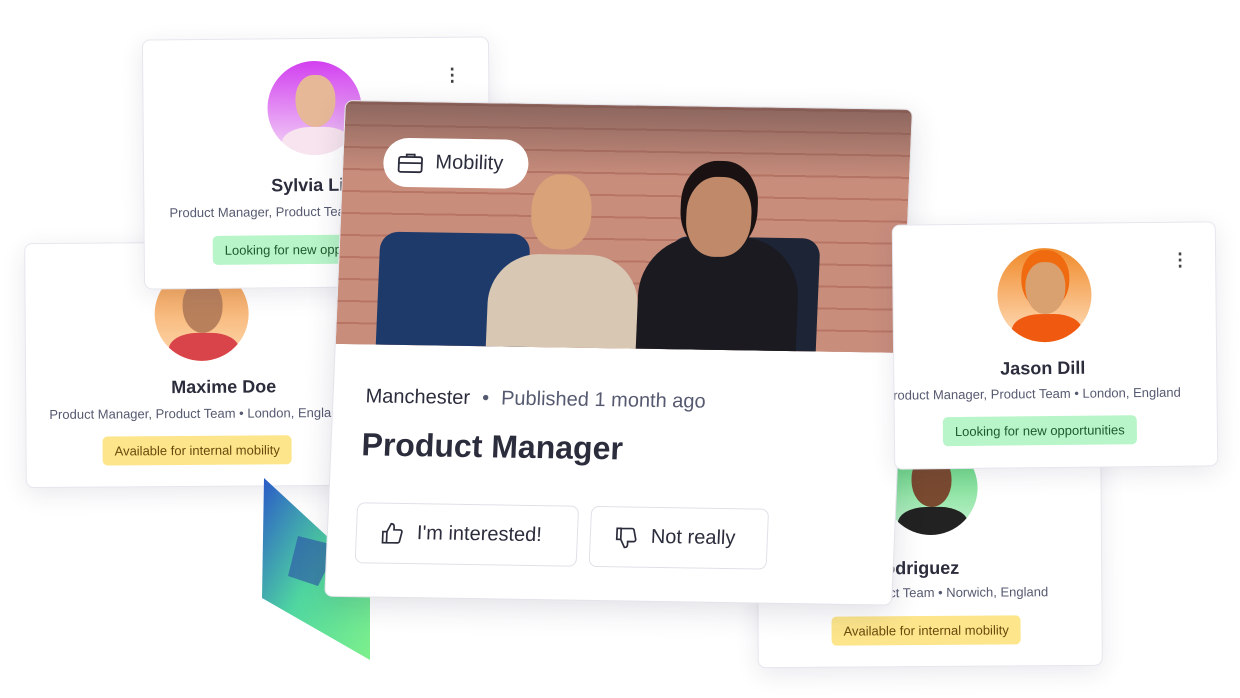 Image resolution: width=1240 pixels, height=698 pixels. Describe the element at coordinates (479, 534) in the screenshot. I see `interested-label: I'm interested!` at that location.